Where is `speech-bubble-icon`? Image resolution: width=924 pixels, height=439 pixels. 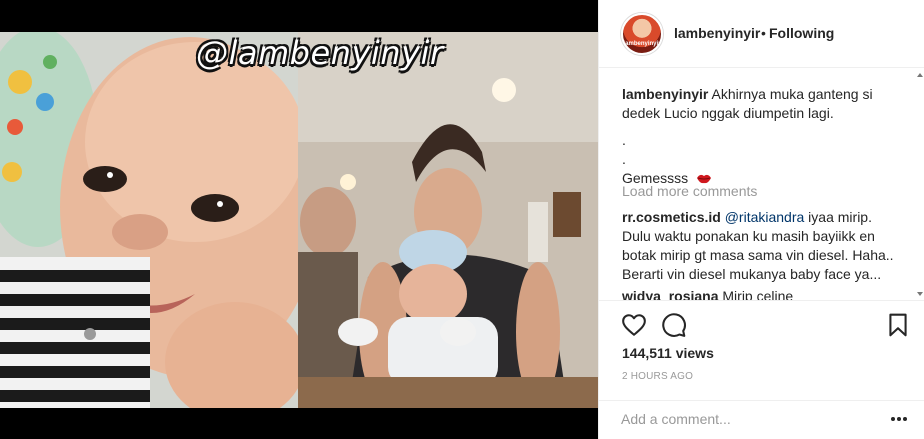
speech-bubble-icon is located at coordinates (674, 325).